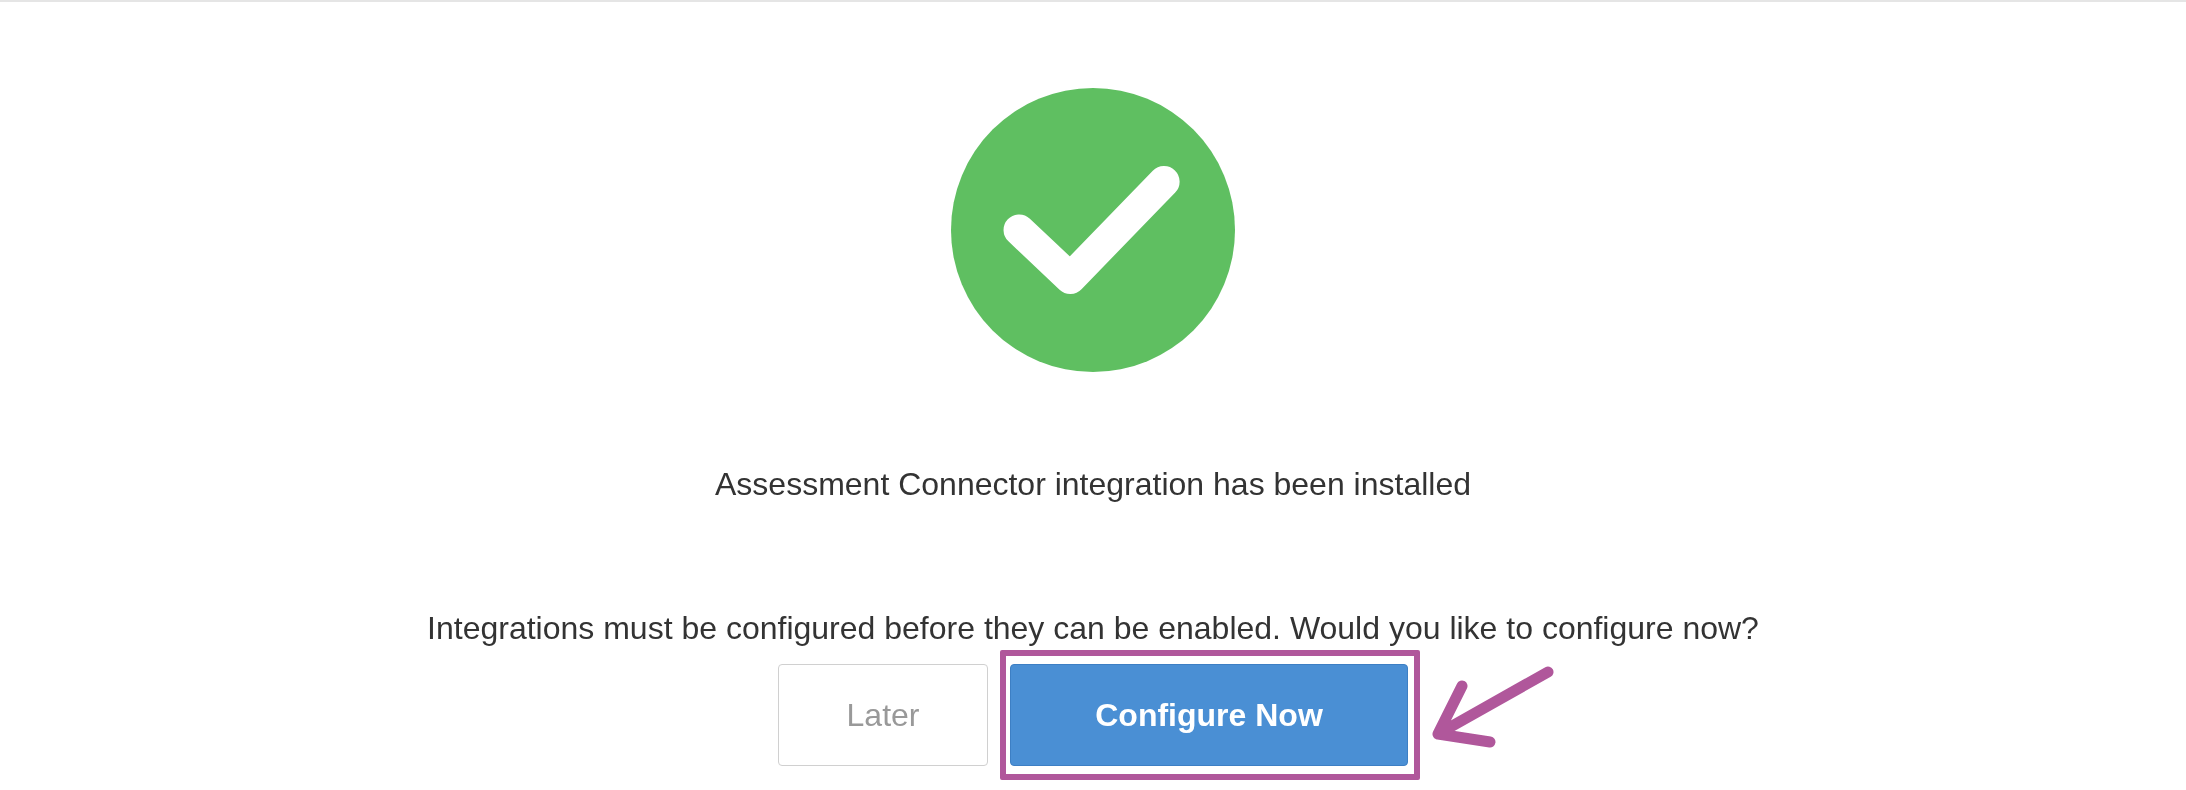 This screenshot has height=790, width=2186. What do you see at coordinates (1093, 230) in the screenshot?
I see `success-check-icon` at bounding box center [1093, 230].